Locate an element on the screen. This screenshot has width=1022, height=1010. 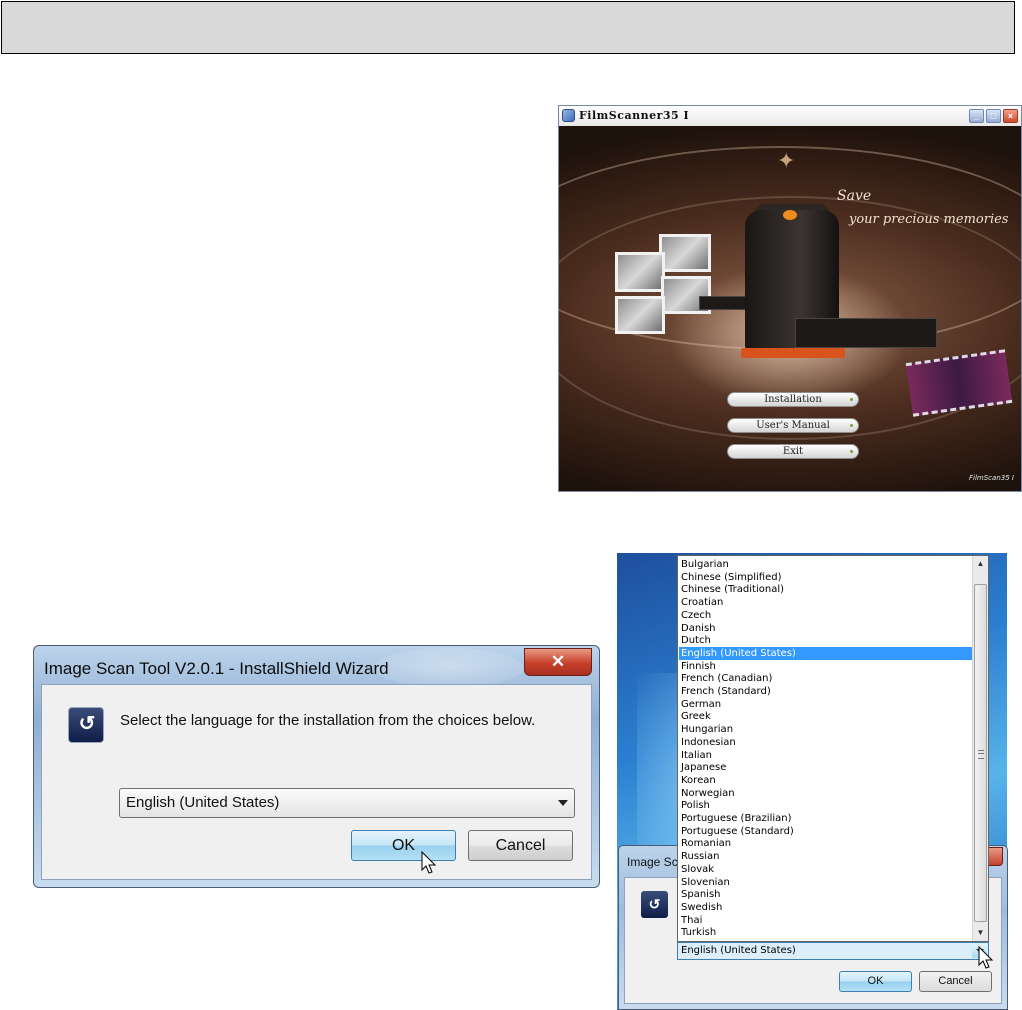
language-option: Czech is located at coordinates (825, 615).